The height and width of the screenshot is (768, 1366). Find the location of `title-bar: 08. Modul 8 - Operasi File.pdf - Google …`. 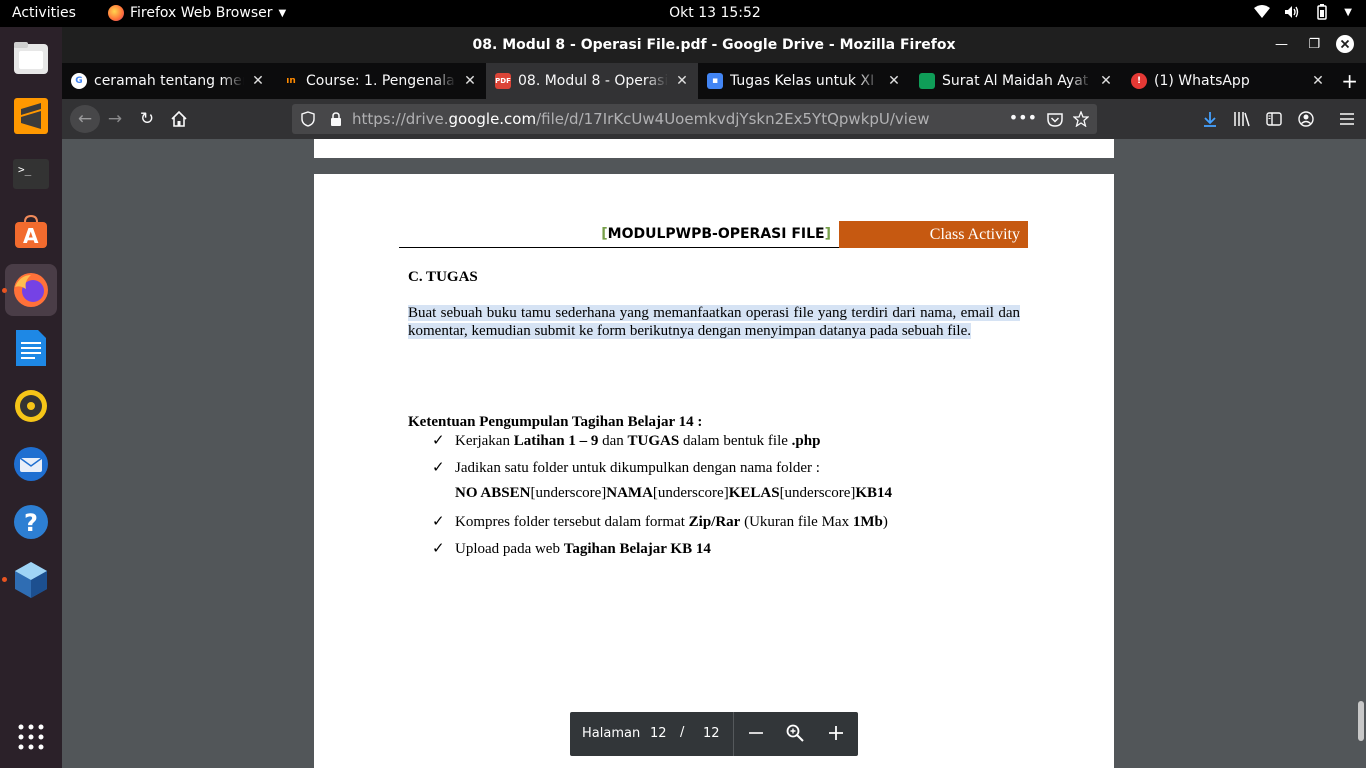

title-bar: 08. Modul 8 - Operasi File.pdf - Google … is located at coordinates (714, 45).